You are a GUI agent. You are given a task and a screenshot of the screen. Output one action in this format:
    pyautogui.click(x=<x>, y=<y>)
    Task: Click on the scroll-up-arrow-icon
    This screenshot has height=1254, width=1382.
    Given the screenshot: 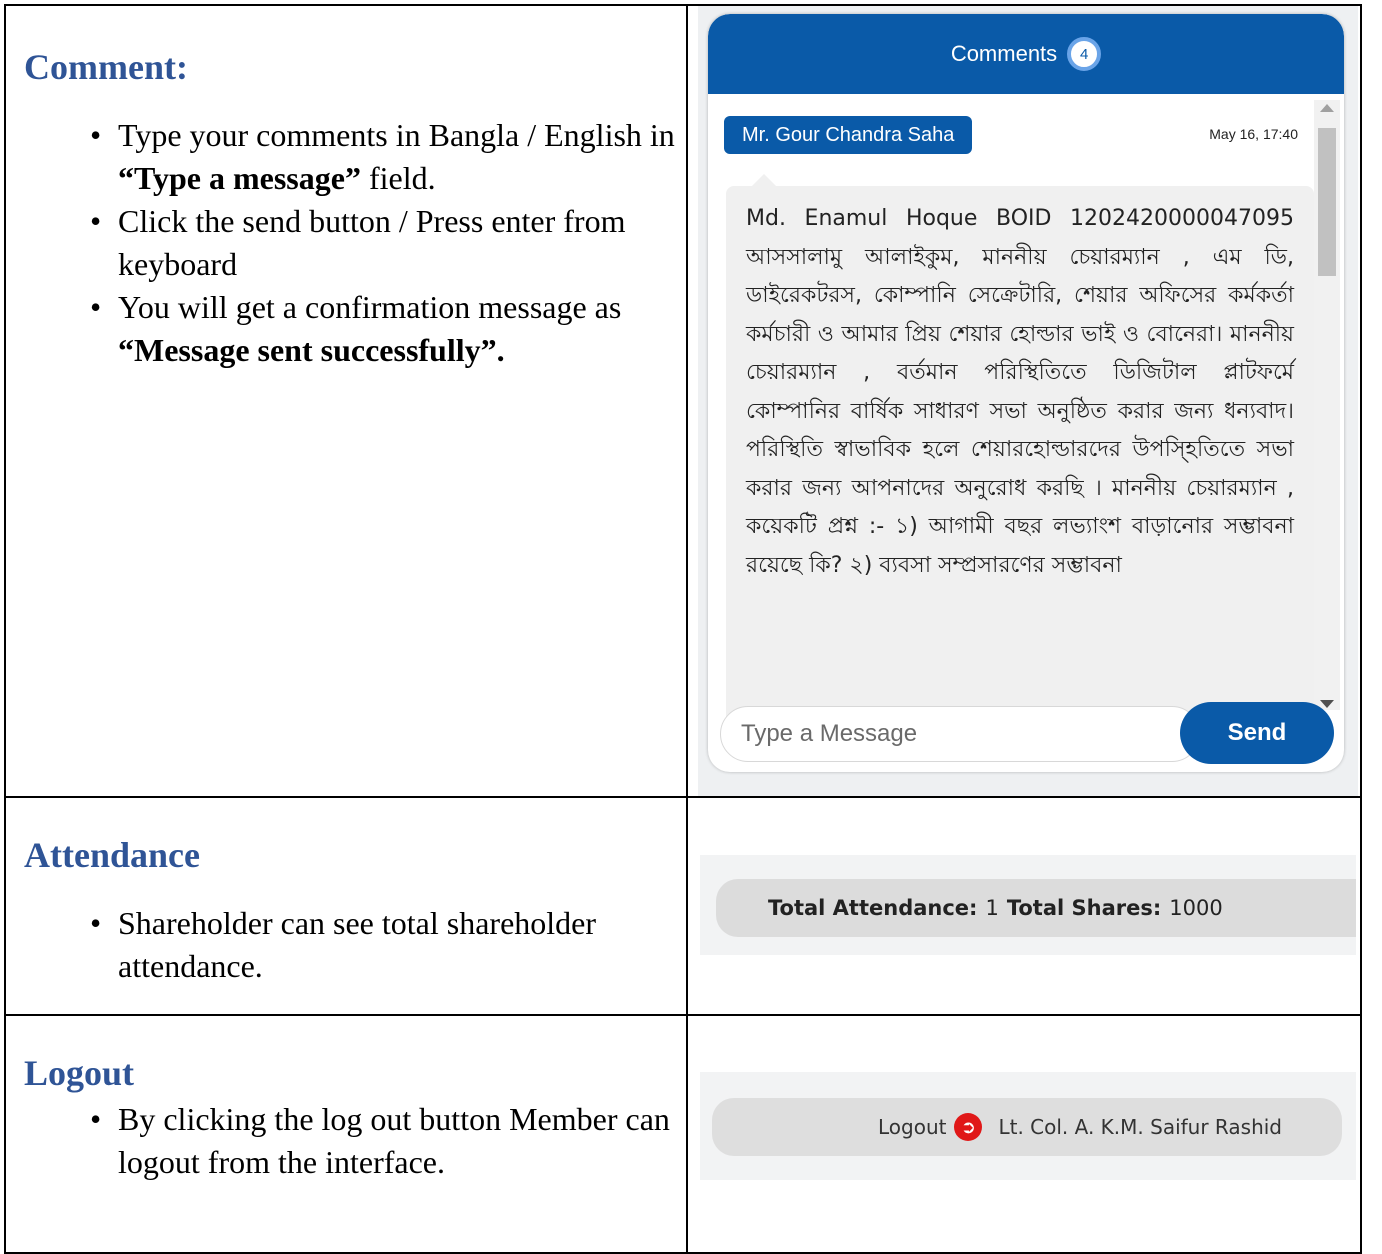 What is the action you would take?
    pyautogui.click(x=1327, y=108)
    